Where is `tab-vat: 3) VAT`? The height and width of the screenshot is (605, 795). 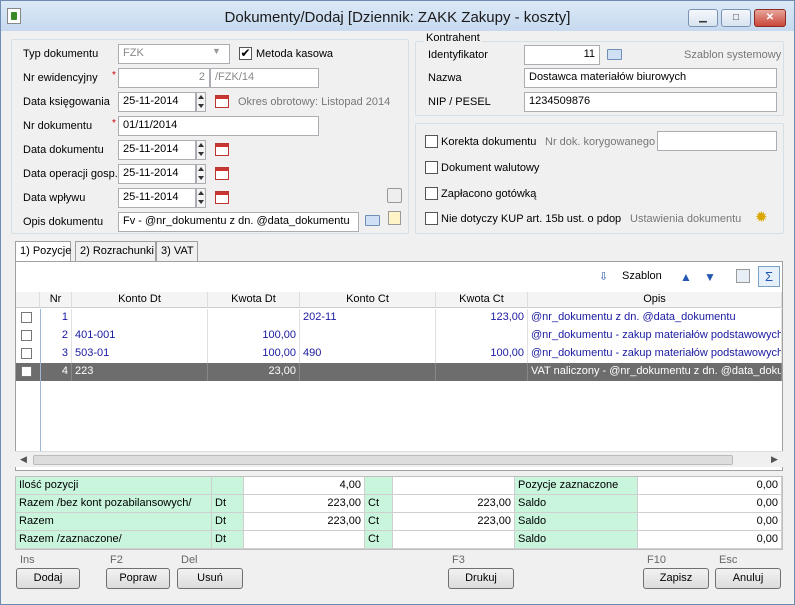
tab-vat: 3) VAT is located at coordinates (177, 251).